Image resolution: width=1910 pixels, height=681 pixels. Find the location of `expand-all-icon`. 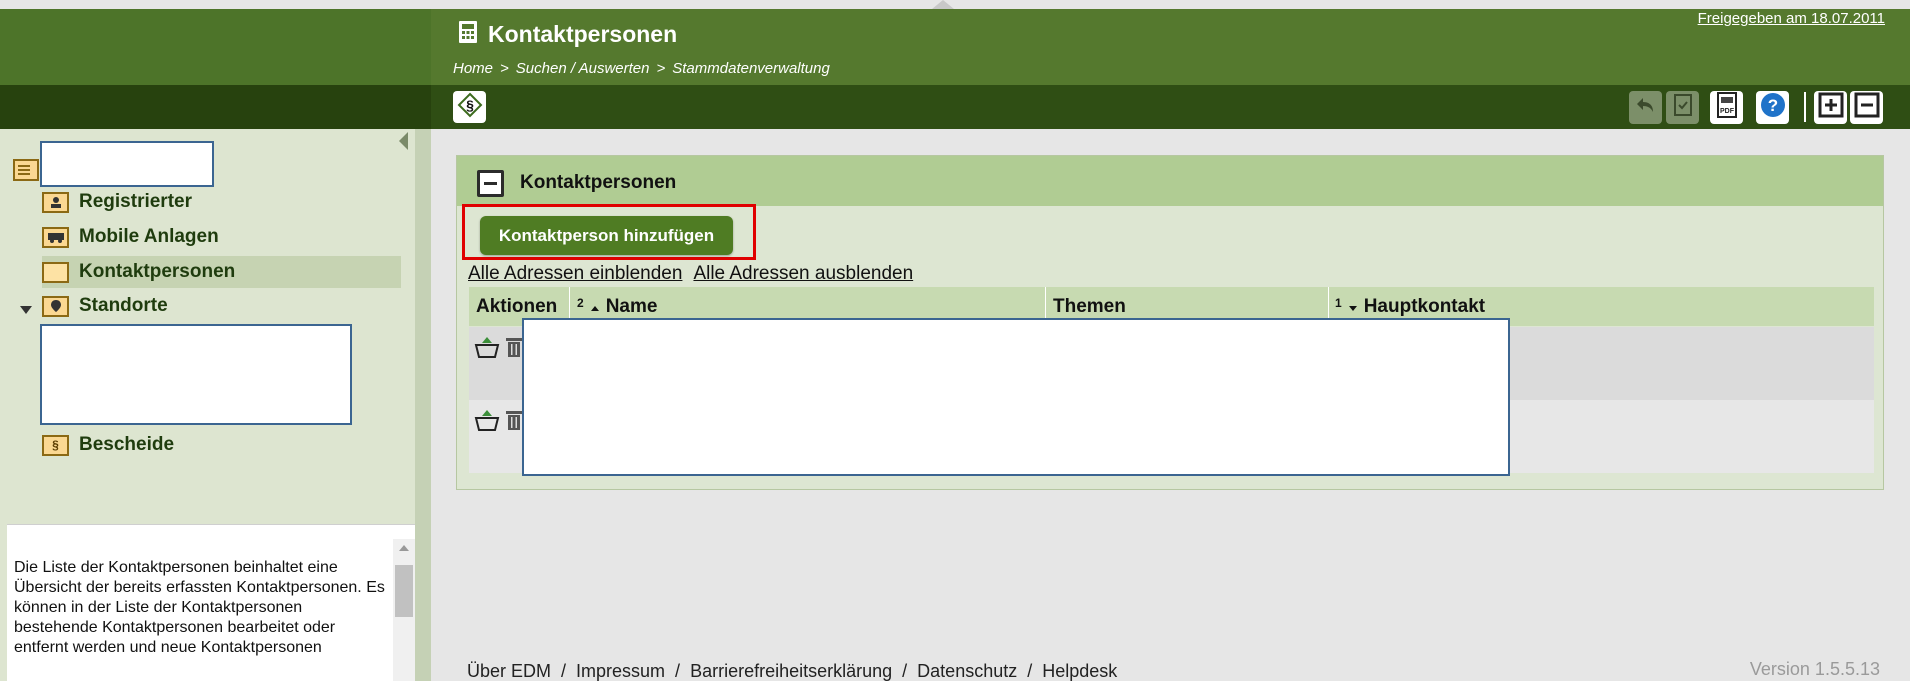

expand-all-icon is located at coordinates (1831, 107).